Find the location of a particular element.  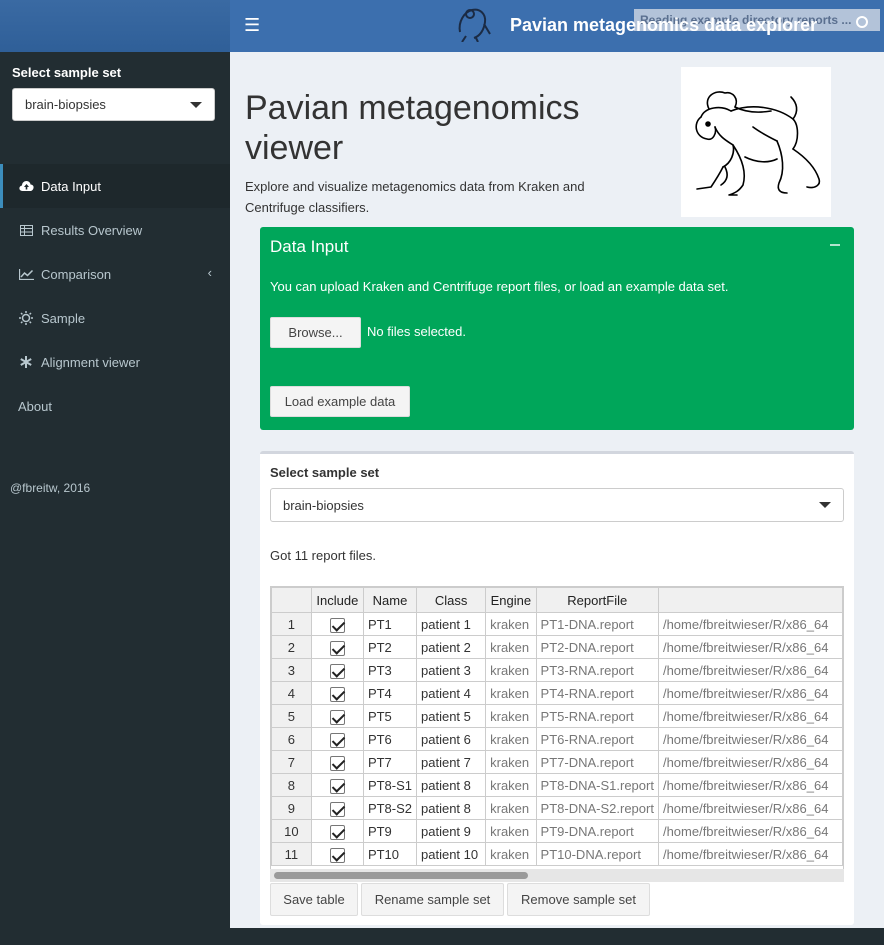

table-cell: patient 9 is located at coordinates (451, 831).